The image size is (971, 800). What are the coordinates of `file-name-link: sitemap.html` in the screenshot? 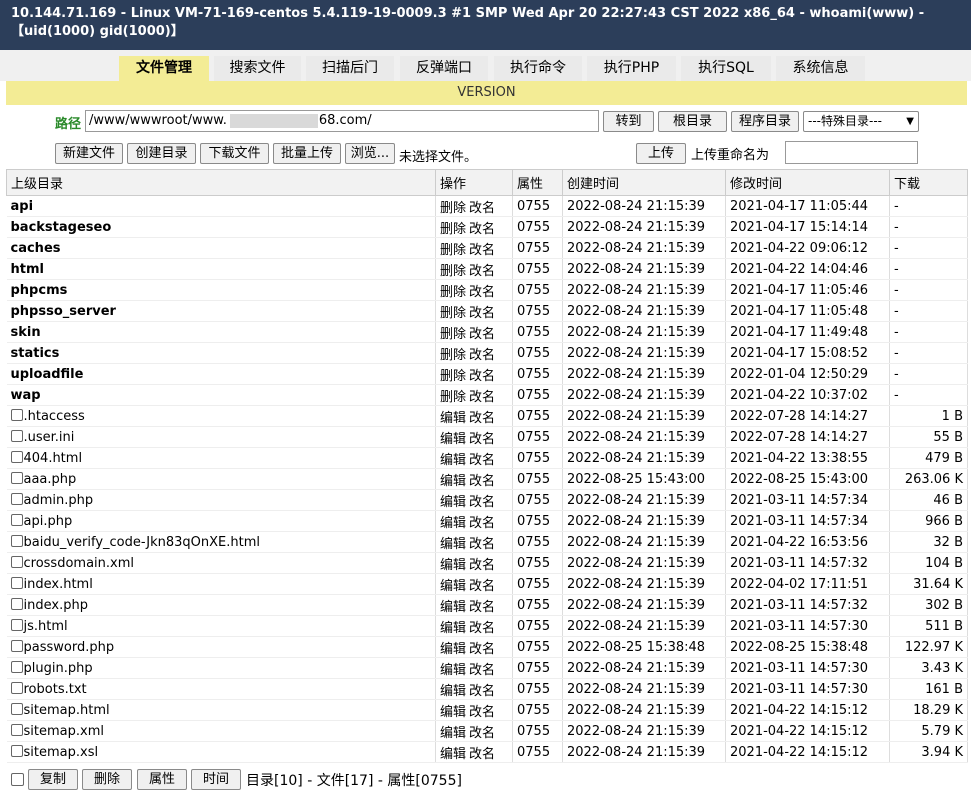 It's located at (67, 710).